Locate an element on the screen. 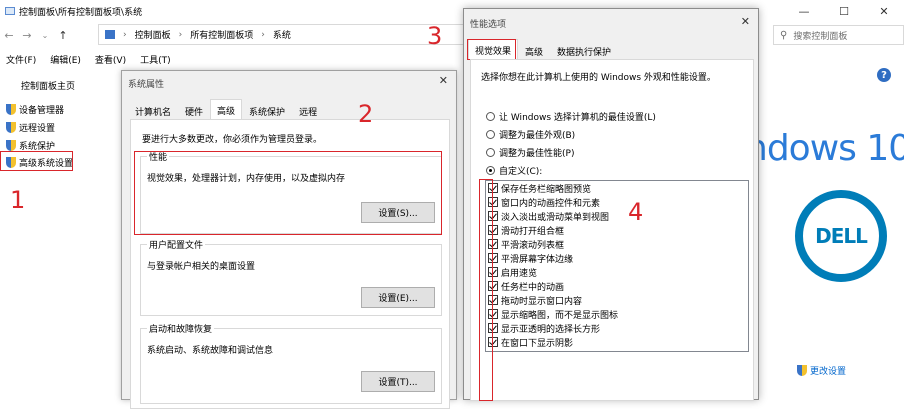 This screenshot has height=409, width=904. tab-strip: 计算机名 硬件 高级 系统保护 远程 is located at coordinates (226, 109).